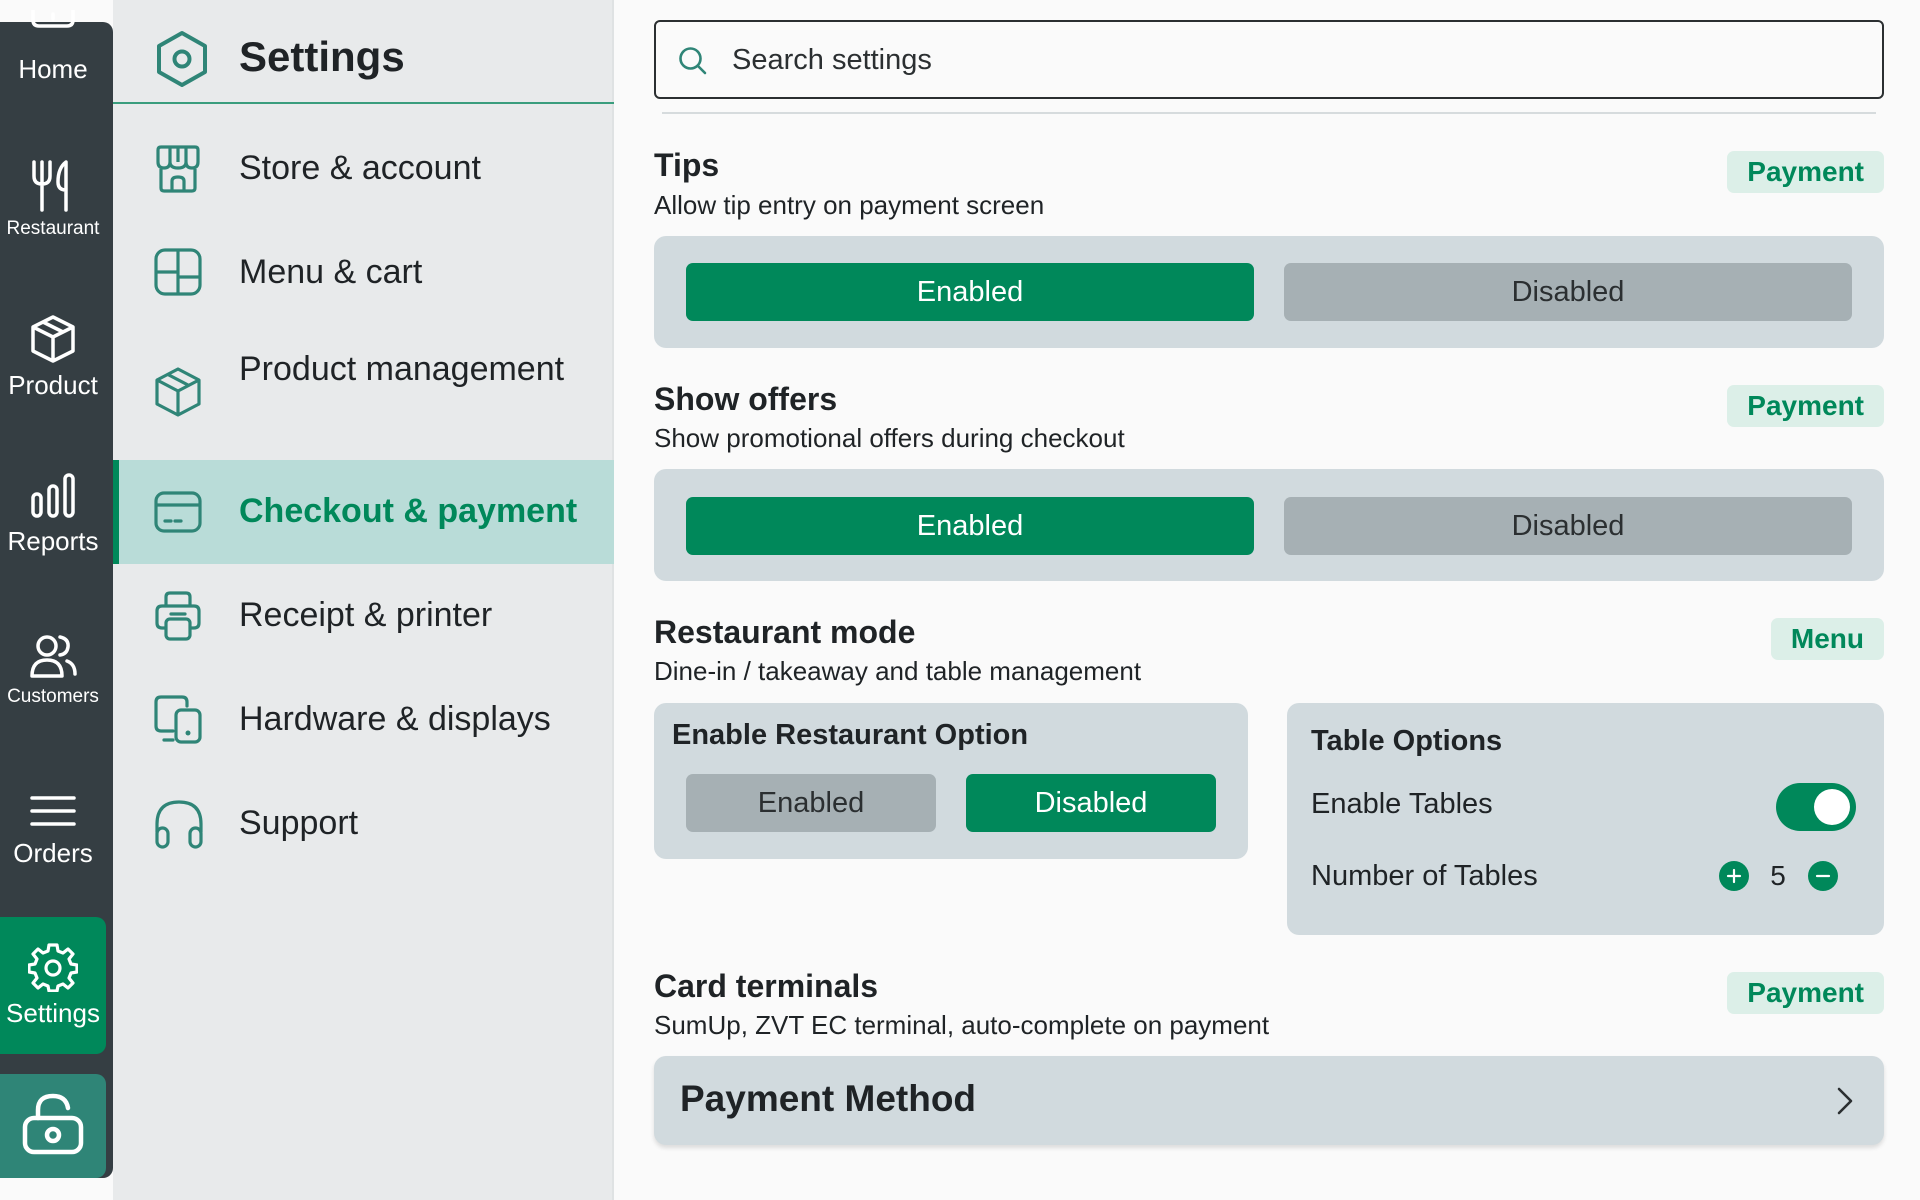 The height and width of the screenshot is (1200, 1920). I want to click on tips-title: Tips, so click(687, 165).